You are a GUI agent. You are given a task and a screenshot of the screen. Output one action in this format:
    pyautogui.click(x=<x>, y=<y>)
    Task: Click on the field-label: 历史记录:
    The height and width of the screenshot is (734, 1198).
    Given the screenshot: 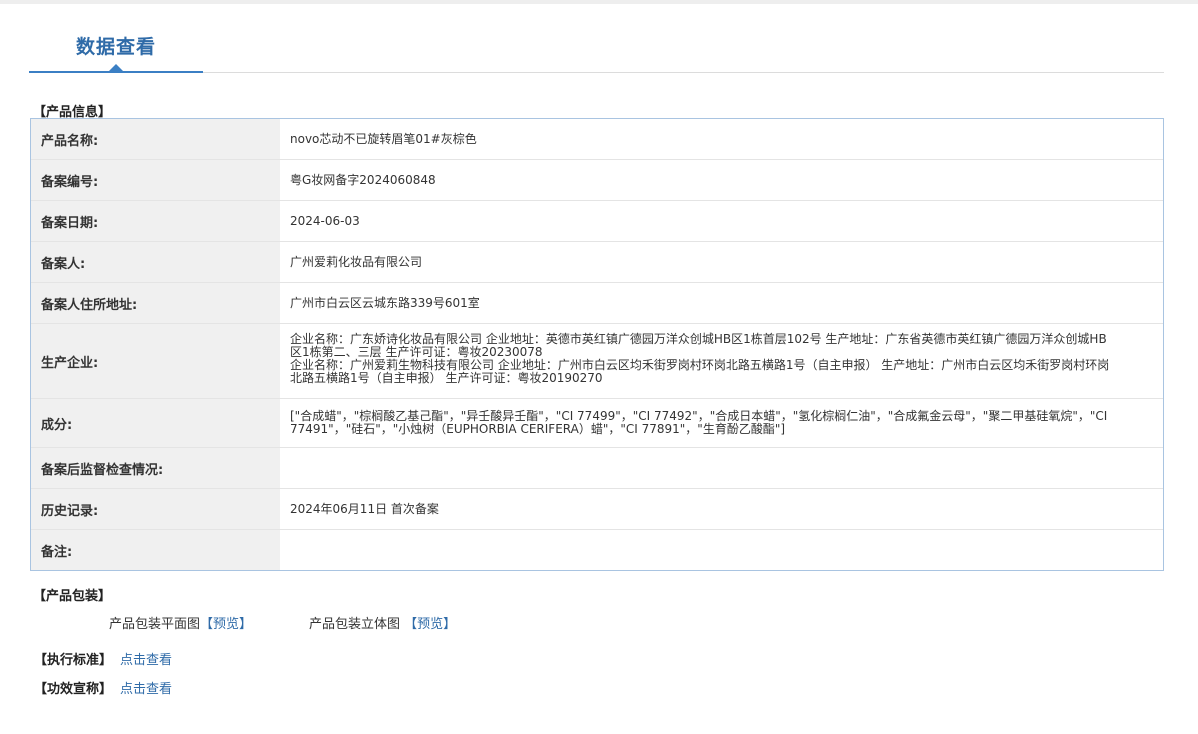 What is the action you would take?
    pyautogui.click(x=155, y=509)
    